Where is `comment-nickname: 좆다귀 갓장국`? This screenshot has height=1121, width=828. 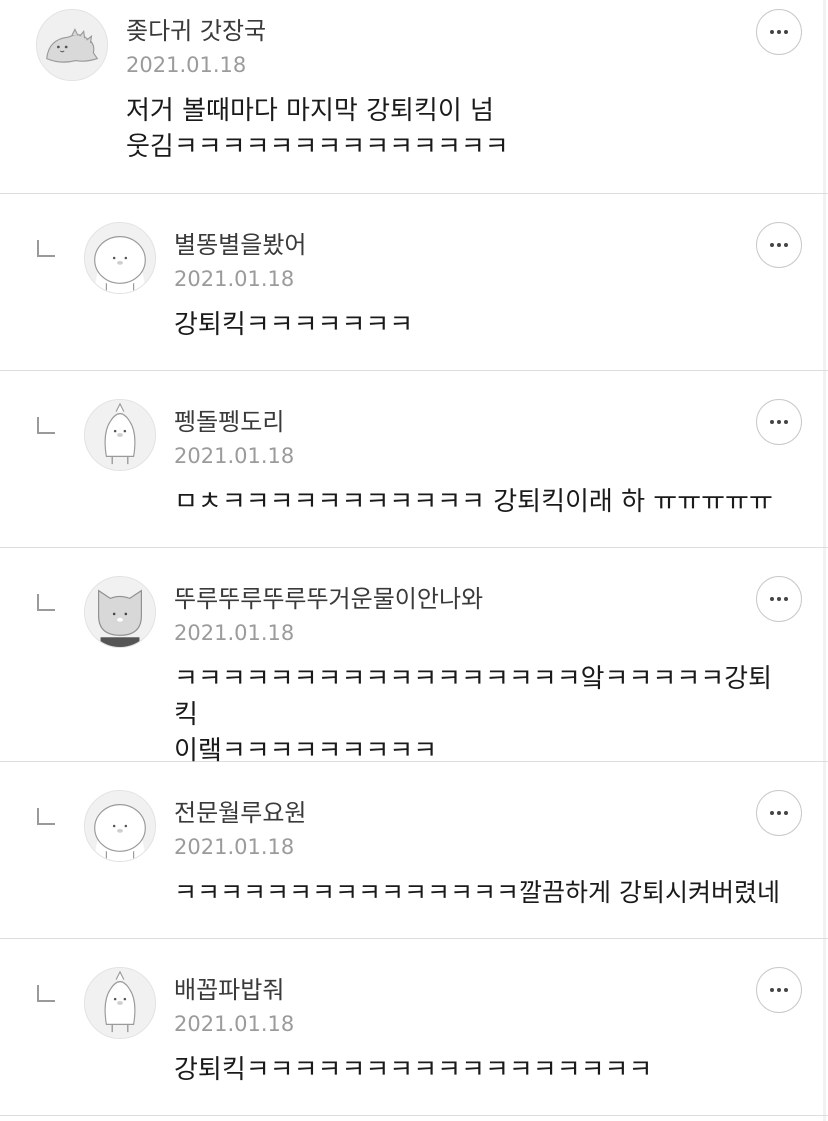 comment-nickname: 좆다귀 갓장국 is located at coordinates (196, 31).